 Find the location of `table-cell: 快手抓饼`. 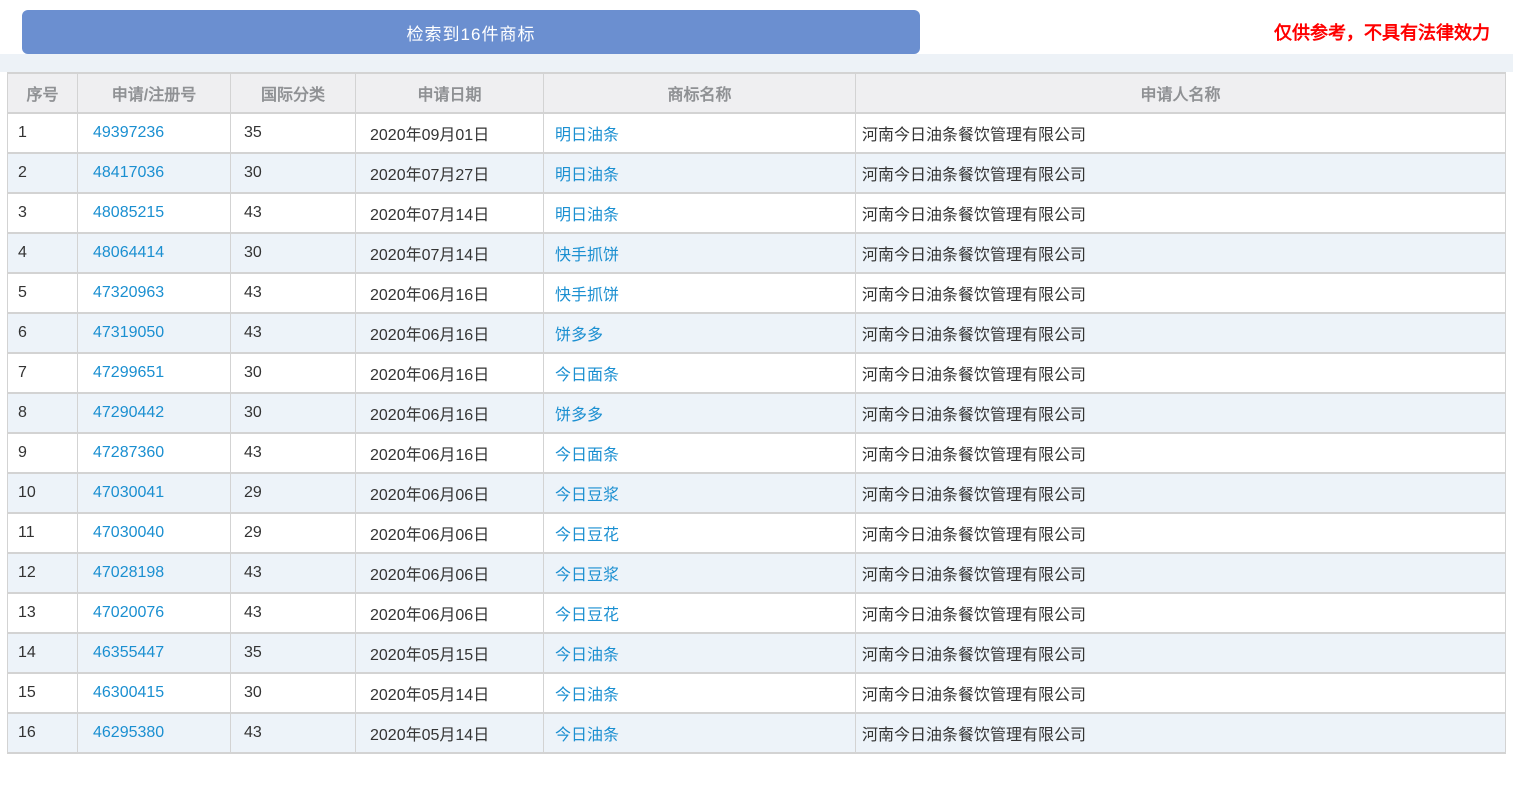

table-cell: 快手抓饼 is located at coordinates (699, 293).